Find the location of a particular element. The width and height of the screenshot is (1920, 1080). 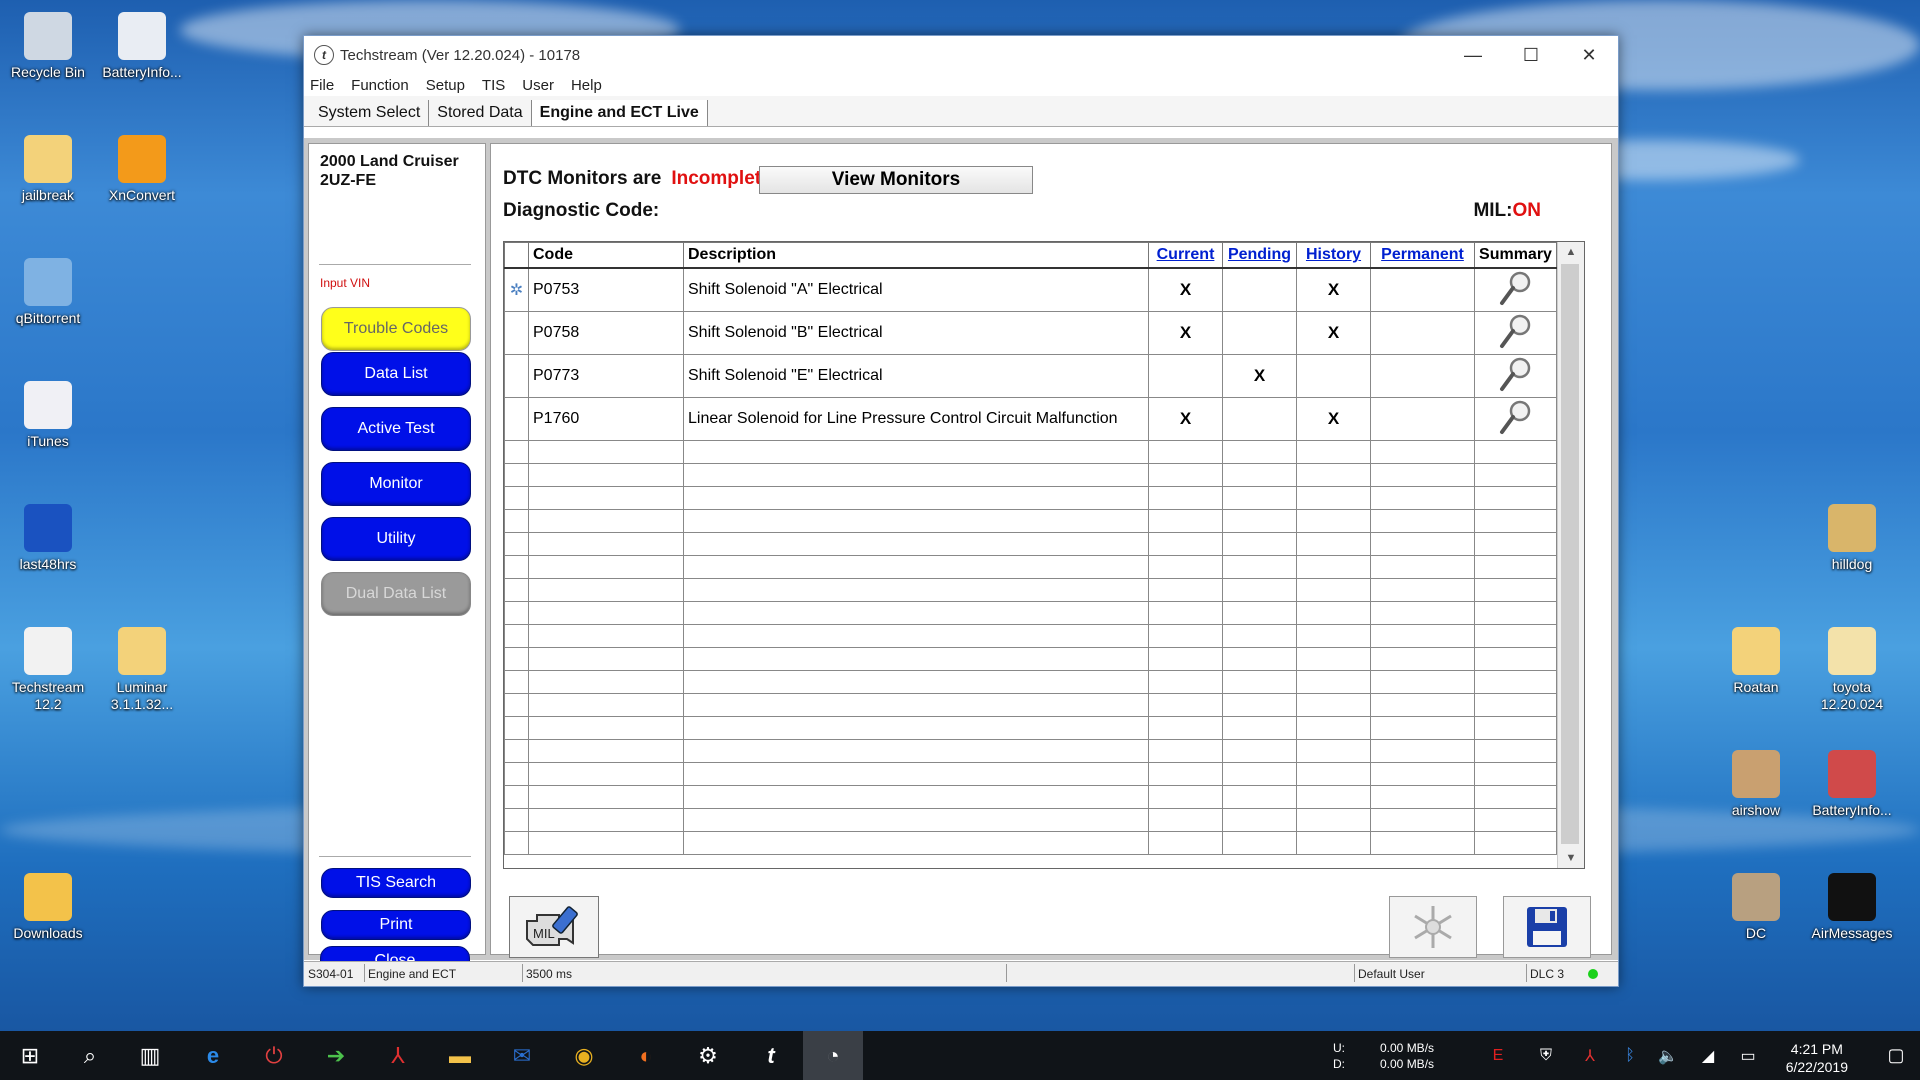

wifi-icon: ◢ is located at coordinates (1708, 1055).